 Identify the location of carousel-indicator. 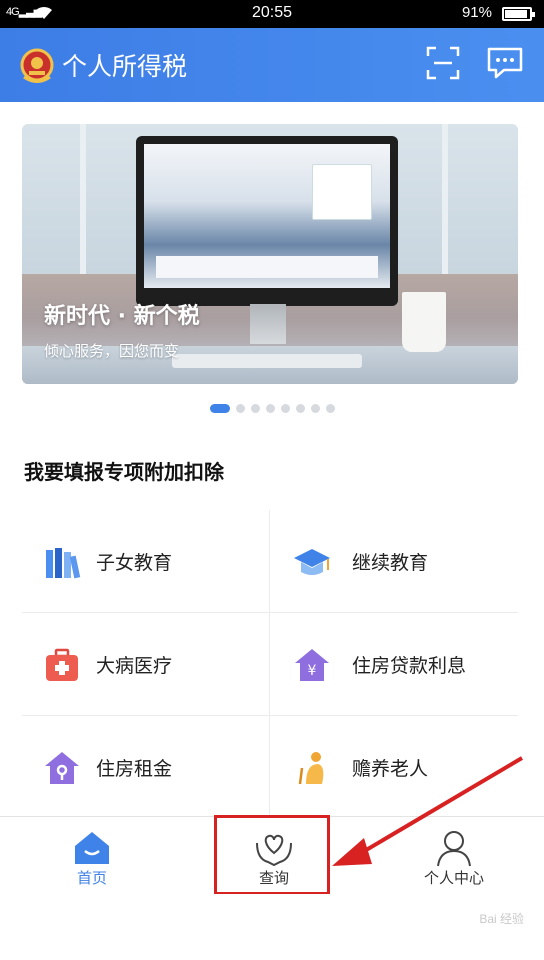
(272, 405).